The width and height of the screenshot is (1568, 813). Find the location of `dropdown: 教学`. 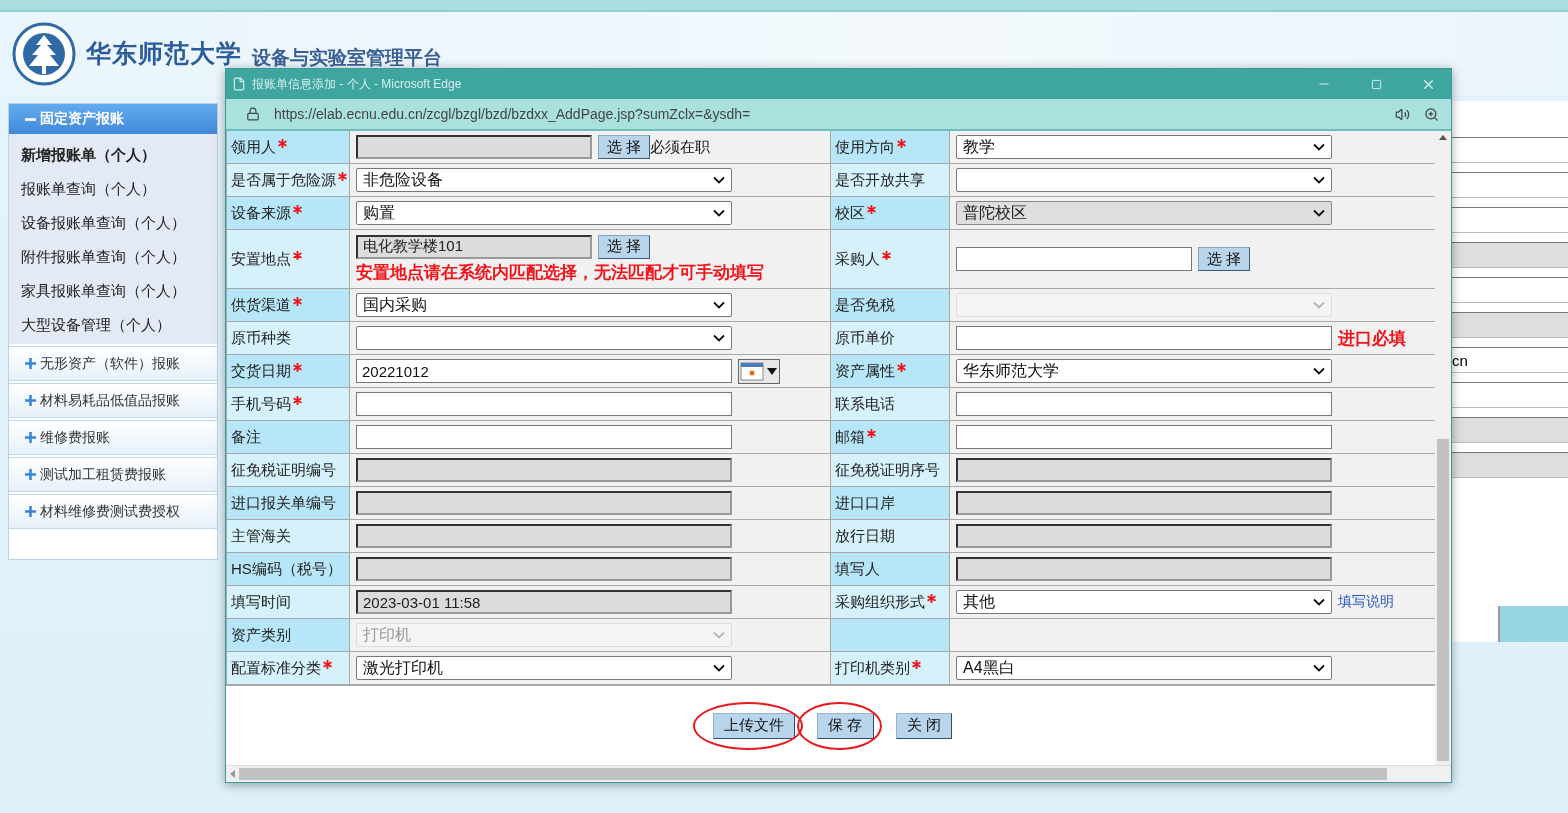

dropdown: 教学 is located at coordinates (1144, 147).